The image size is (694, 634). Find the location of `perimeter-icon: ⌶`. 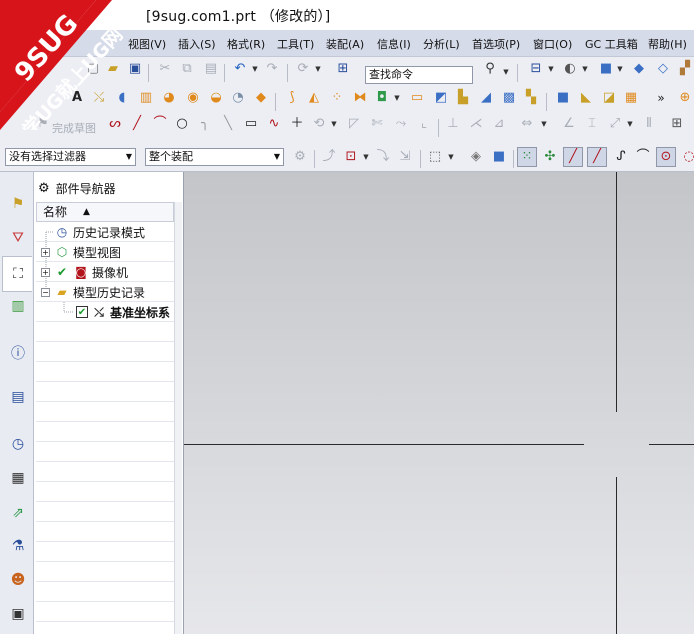

perimeter-icon: ⌶ is located at coordinates (592, 124).